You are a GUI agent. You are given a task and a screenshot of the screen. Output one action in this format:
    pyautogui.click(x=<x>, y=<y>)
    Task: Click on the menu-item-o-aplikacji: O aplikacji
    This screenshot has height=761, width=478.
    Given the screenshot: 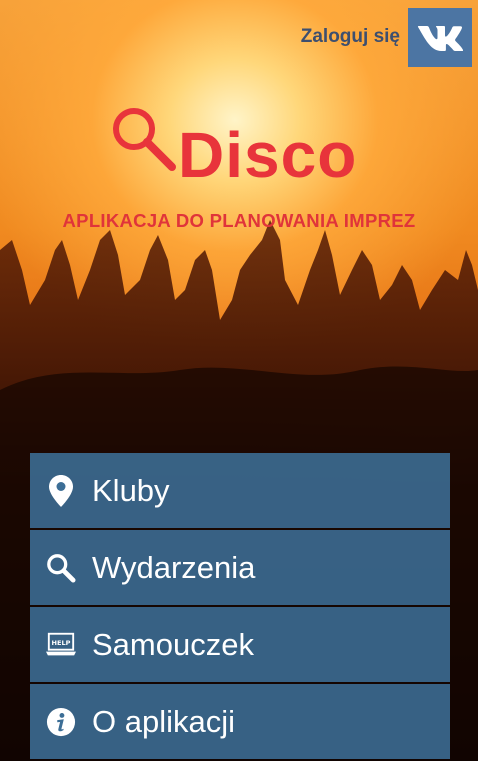 What is the action you would take?
    pyautogui.click(x=240, y=721)
    